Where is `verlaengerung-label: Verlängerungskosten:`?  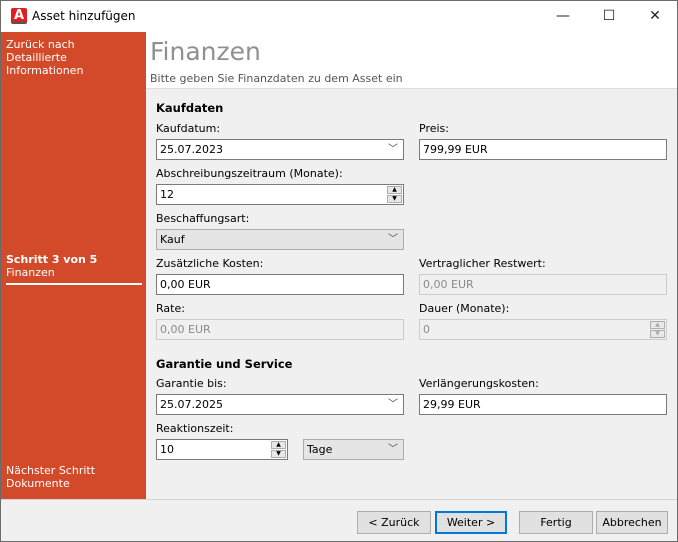
verlaengerung-label: Verlängerungskosten: is located at coordinates (479, 383).